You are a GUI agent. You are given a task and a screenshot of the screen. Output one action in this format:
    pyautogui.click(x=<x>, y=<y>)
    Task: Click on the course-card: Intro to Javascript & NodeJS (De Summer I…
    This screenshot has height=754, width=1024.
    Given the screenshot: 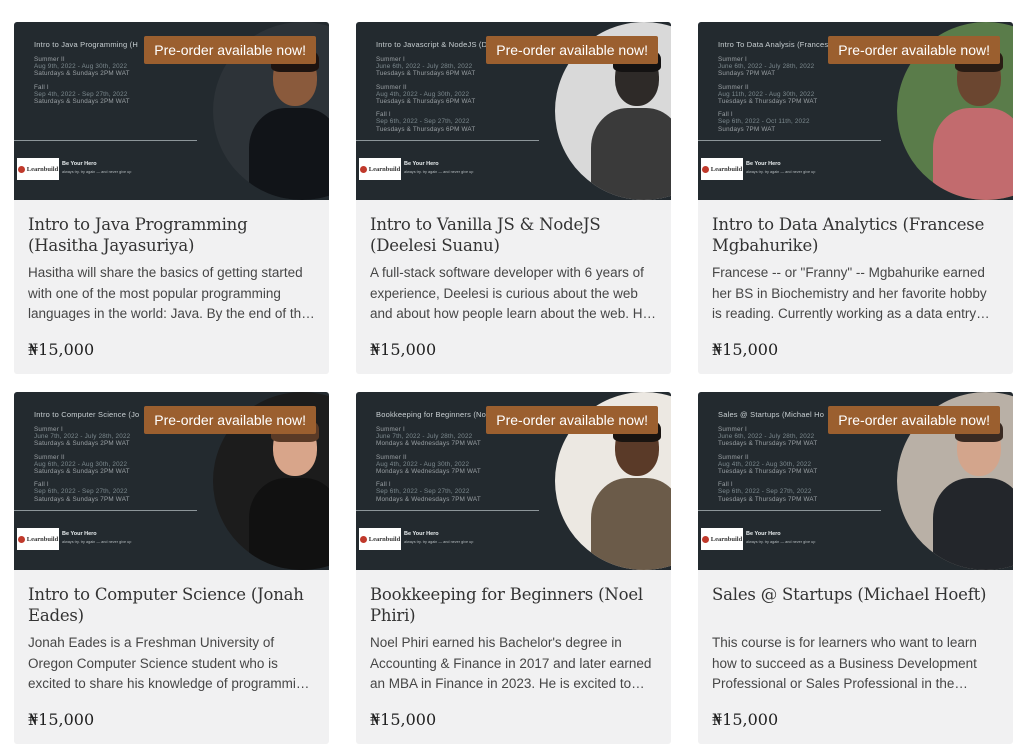 What is the action you would take?
    pyautogui.click(x=513, y=198)
    